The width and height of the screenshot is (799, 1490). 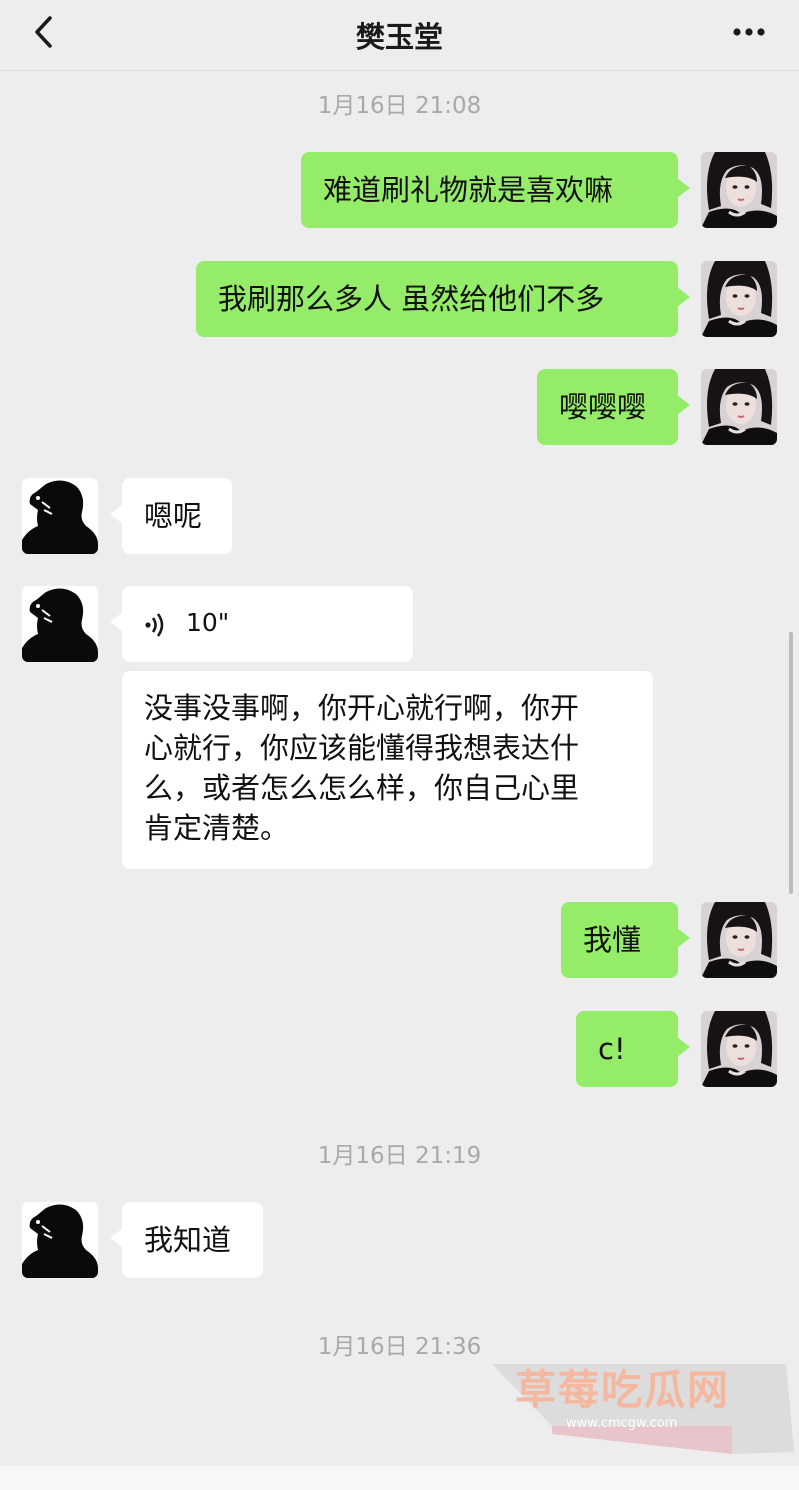 I want to click on transcript-line: 心就行，你应该能懂得我想表达什, so click(x=362, y=748).